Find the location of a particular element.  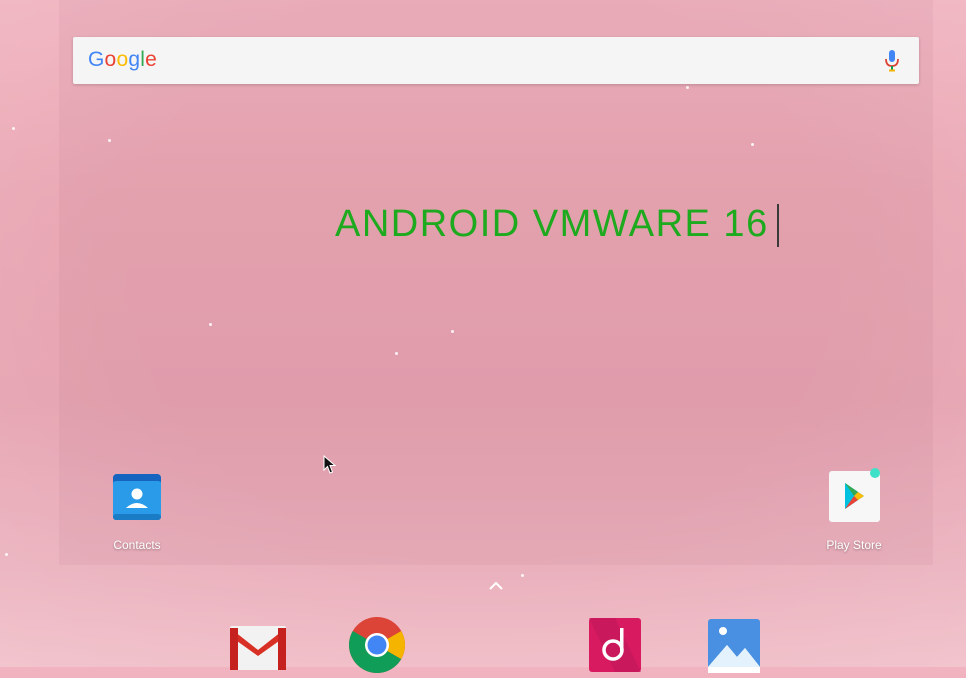

google-search-bar: Google is located at coordinates (496, 60).